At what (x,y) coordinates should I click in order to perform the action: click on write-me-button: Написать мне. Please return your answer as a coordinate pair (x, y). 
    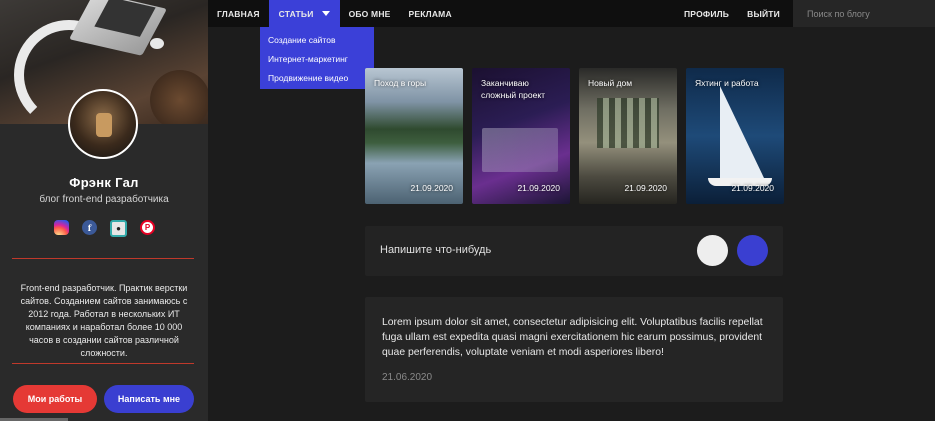
    Looking at the image, I should click on (149, 399).